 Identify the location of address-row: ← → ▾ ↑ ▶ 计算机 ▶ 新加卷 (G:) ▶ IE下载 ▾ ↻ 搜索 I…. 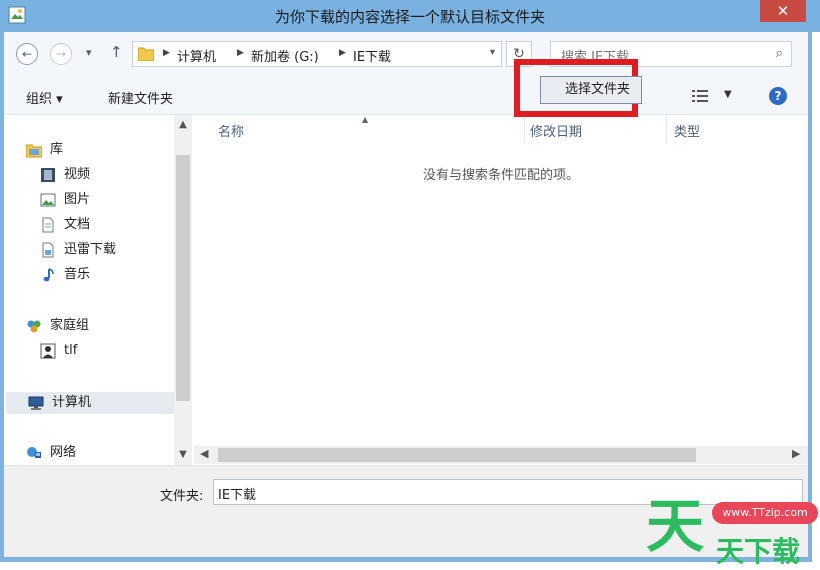
(406, 55).